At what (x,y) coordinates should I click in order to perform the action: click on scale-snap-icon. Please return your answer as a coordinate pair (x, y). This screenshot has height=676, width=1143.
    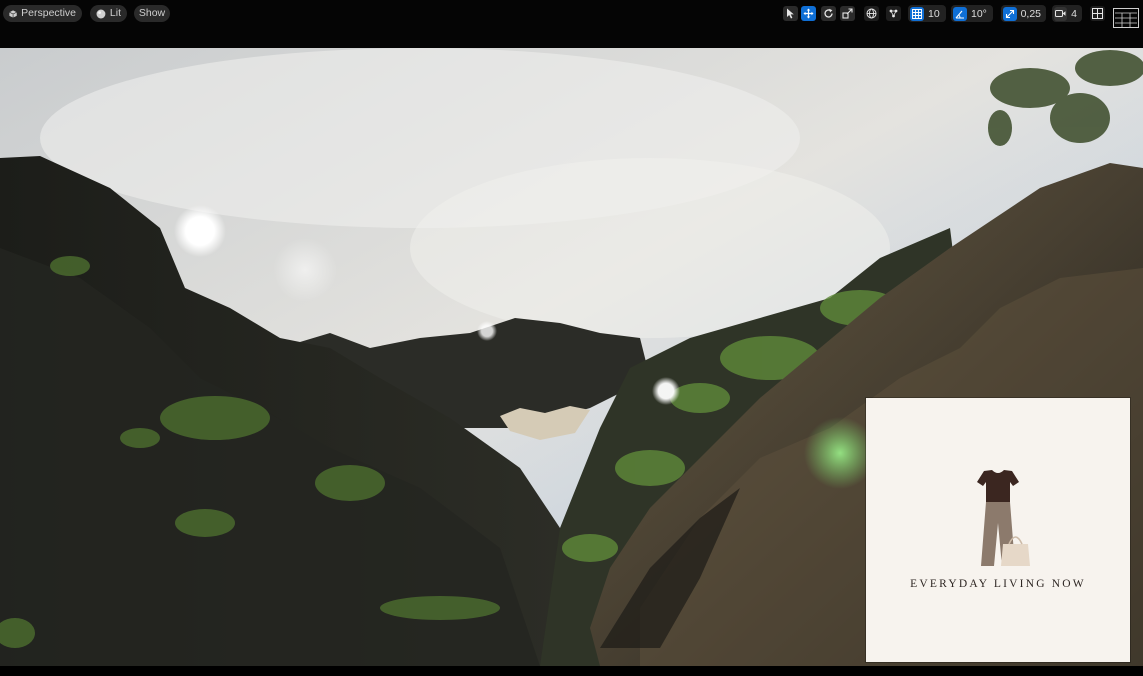
    Looking at the image, I should click on (1009, 13).